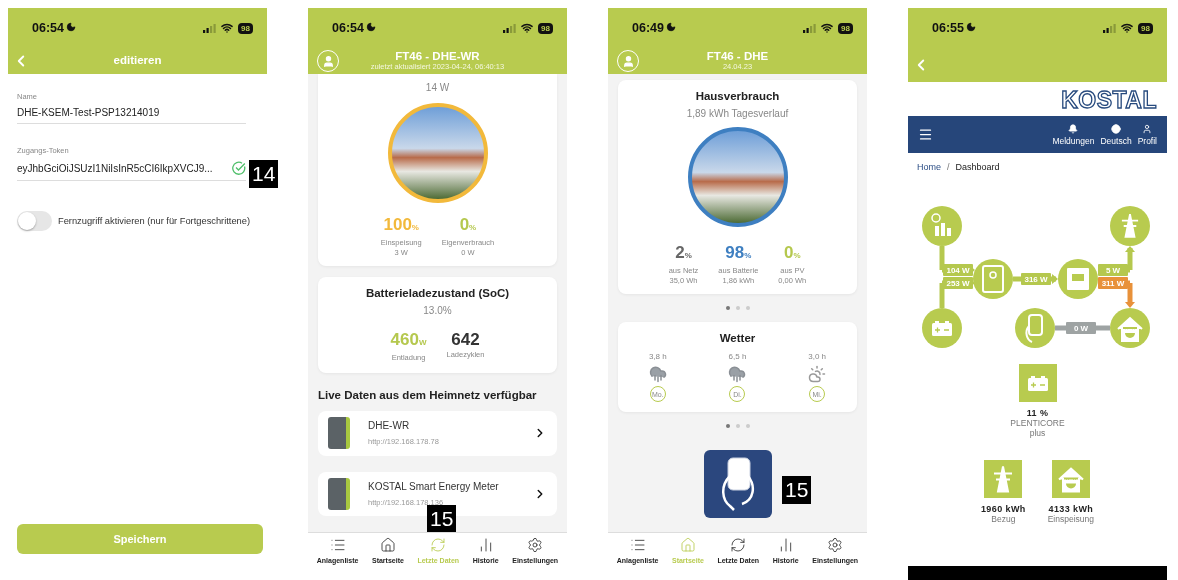  I want to click on sun-hours: 3,8 h, so click(657, 357).